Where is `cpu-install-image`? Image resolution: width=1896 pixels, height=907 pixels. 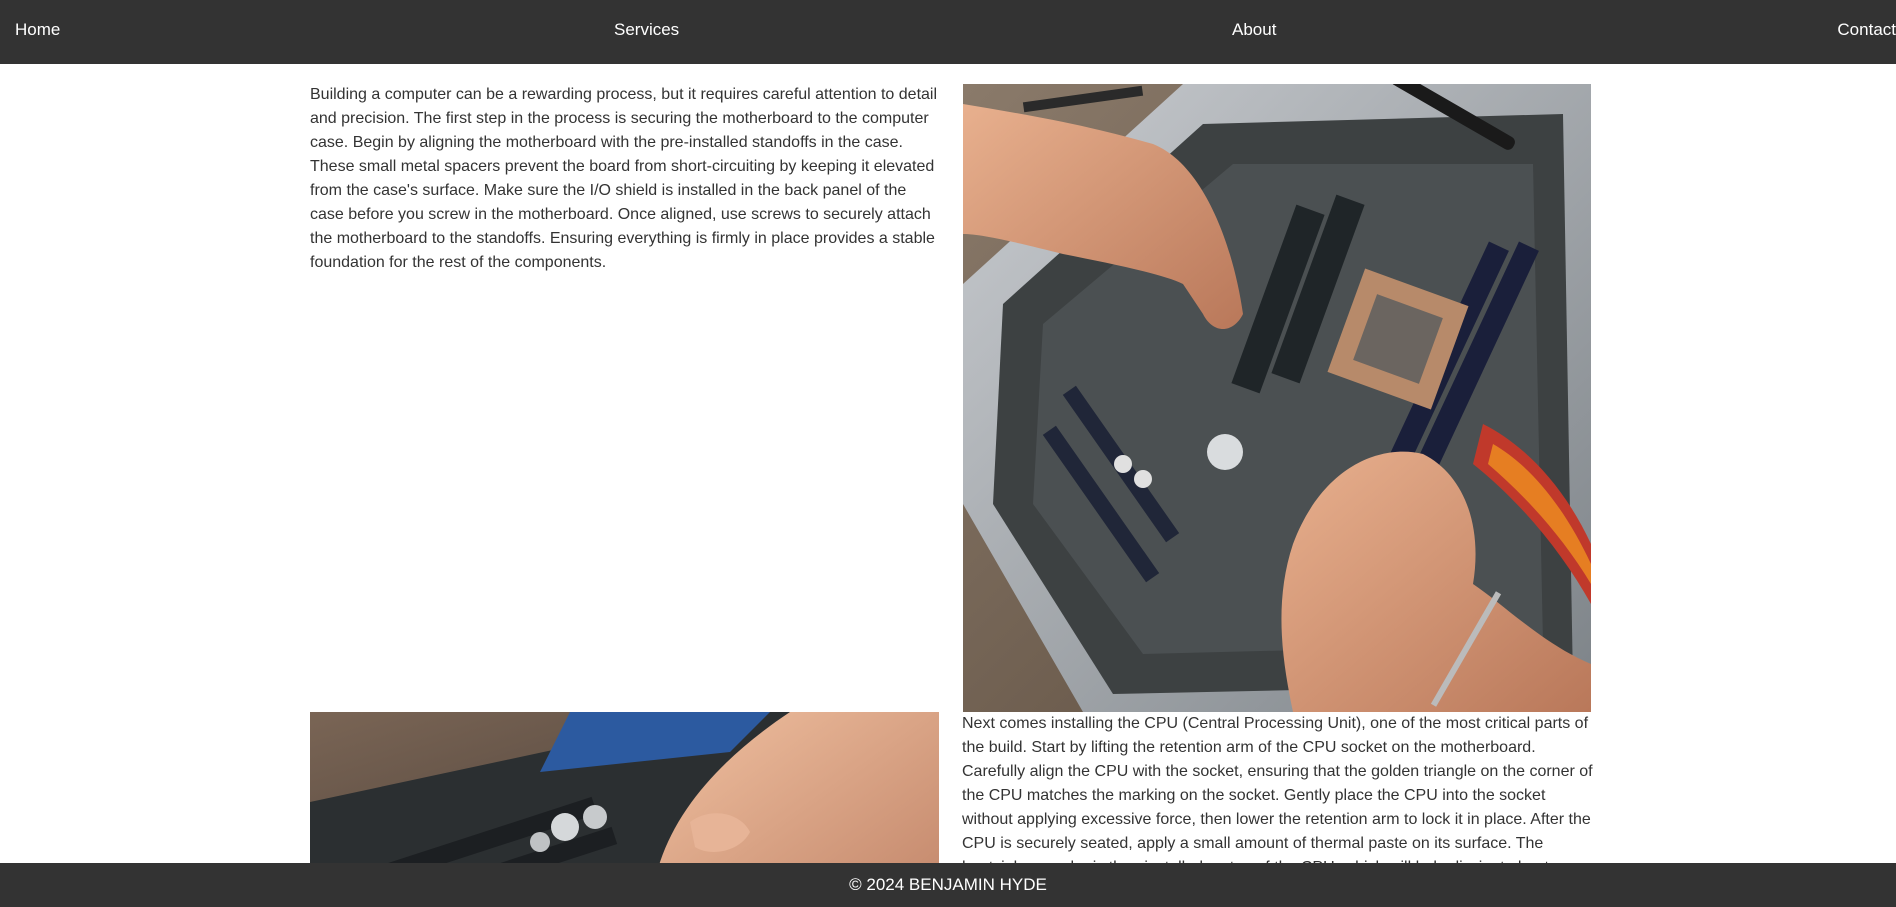
cpu-install-image is located at coordinates (624, 787).